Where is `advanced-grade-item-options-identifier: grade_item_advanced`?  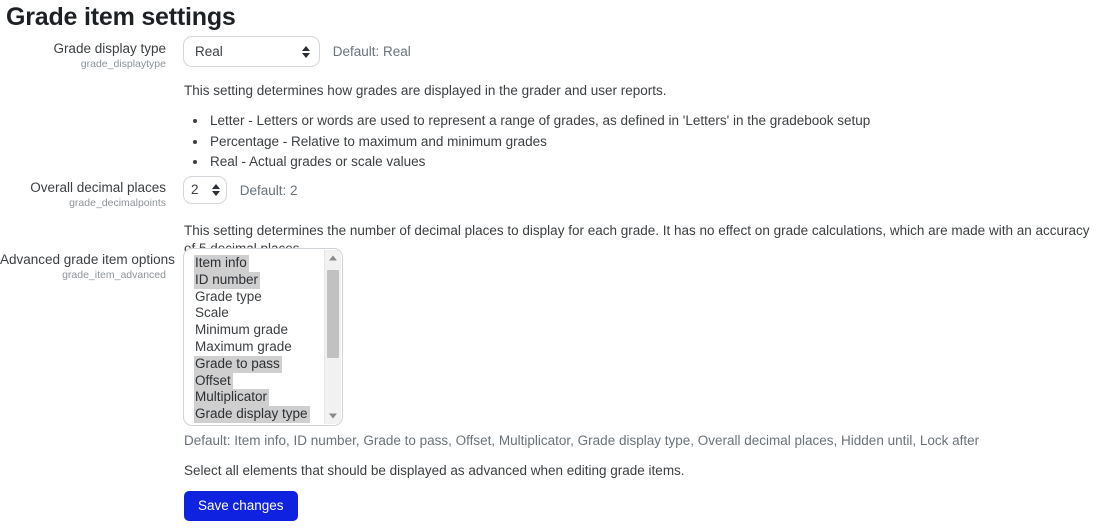 advanced-grade-item-options-identifier: grade_item_advanced is located at coordinates (114, 275).